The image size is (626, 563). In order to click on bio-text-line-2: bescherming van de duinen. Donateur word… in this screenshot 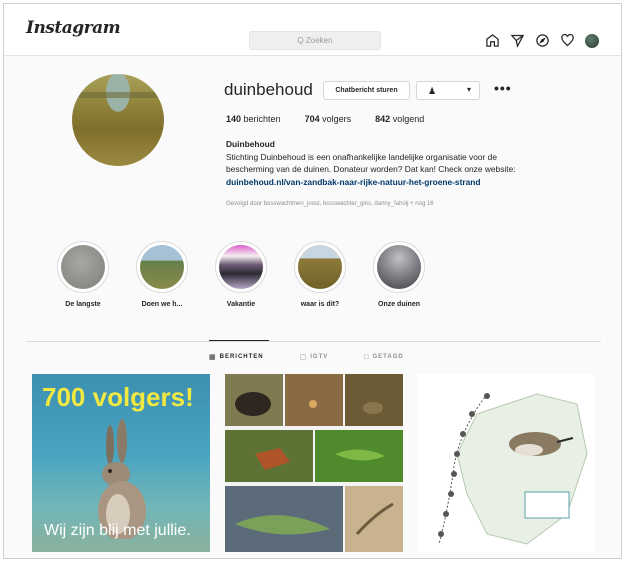, I will do `click(371, 169)`.